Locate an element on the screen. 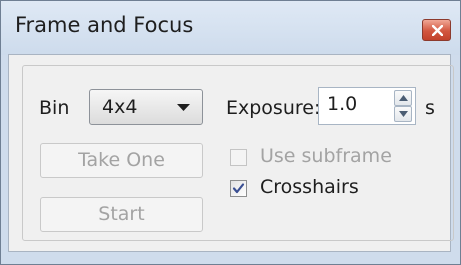  exposure-unit: s is located at coordinates (430, 108).